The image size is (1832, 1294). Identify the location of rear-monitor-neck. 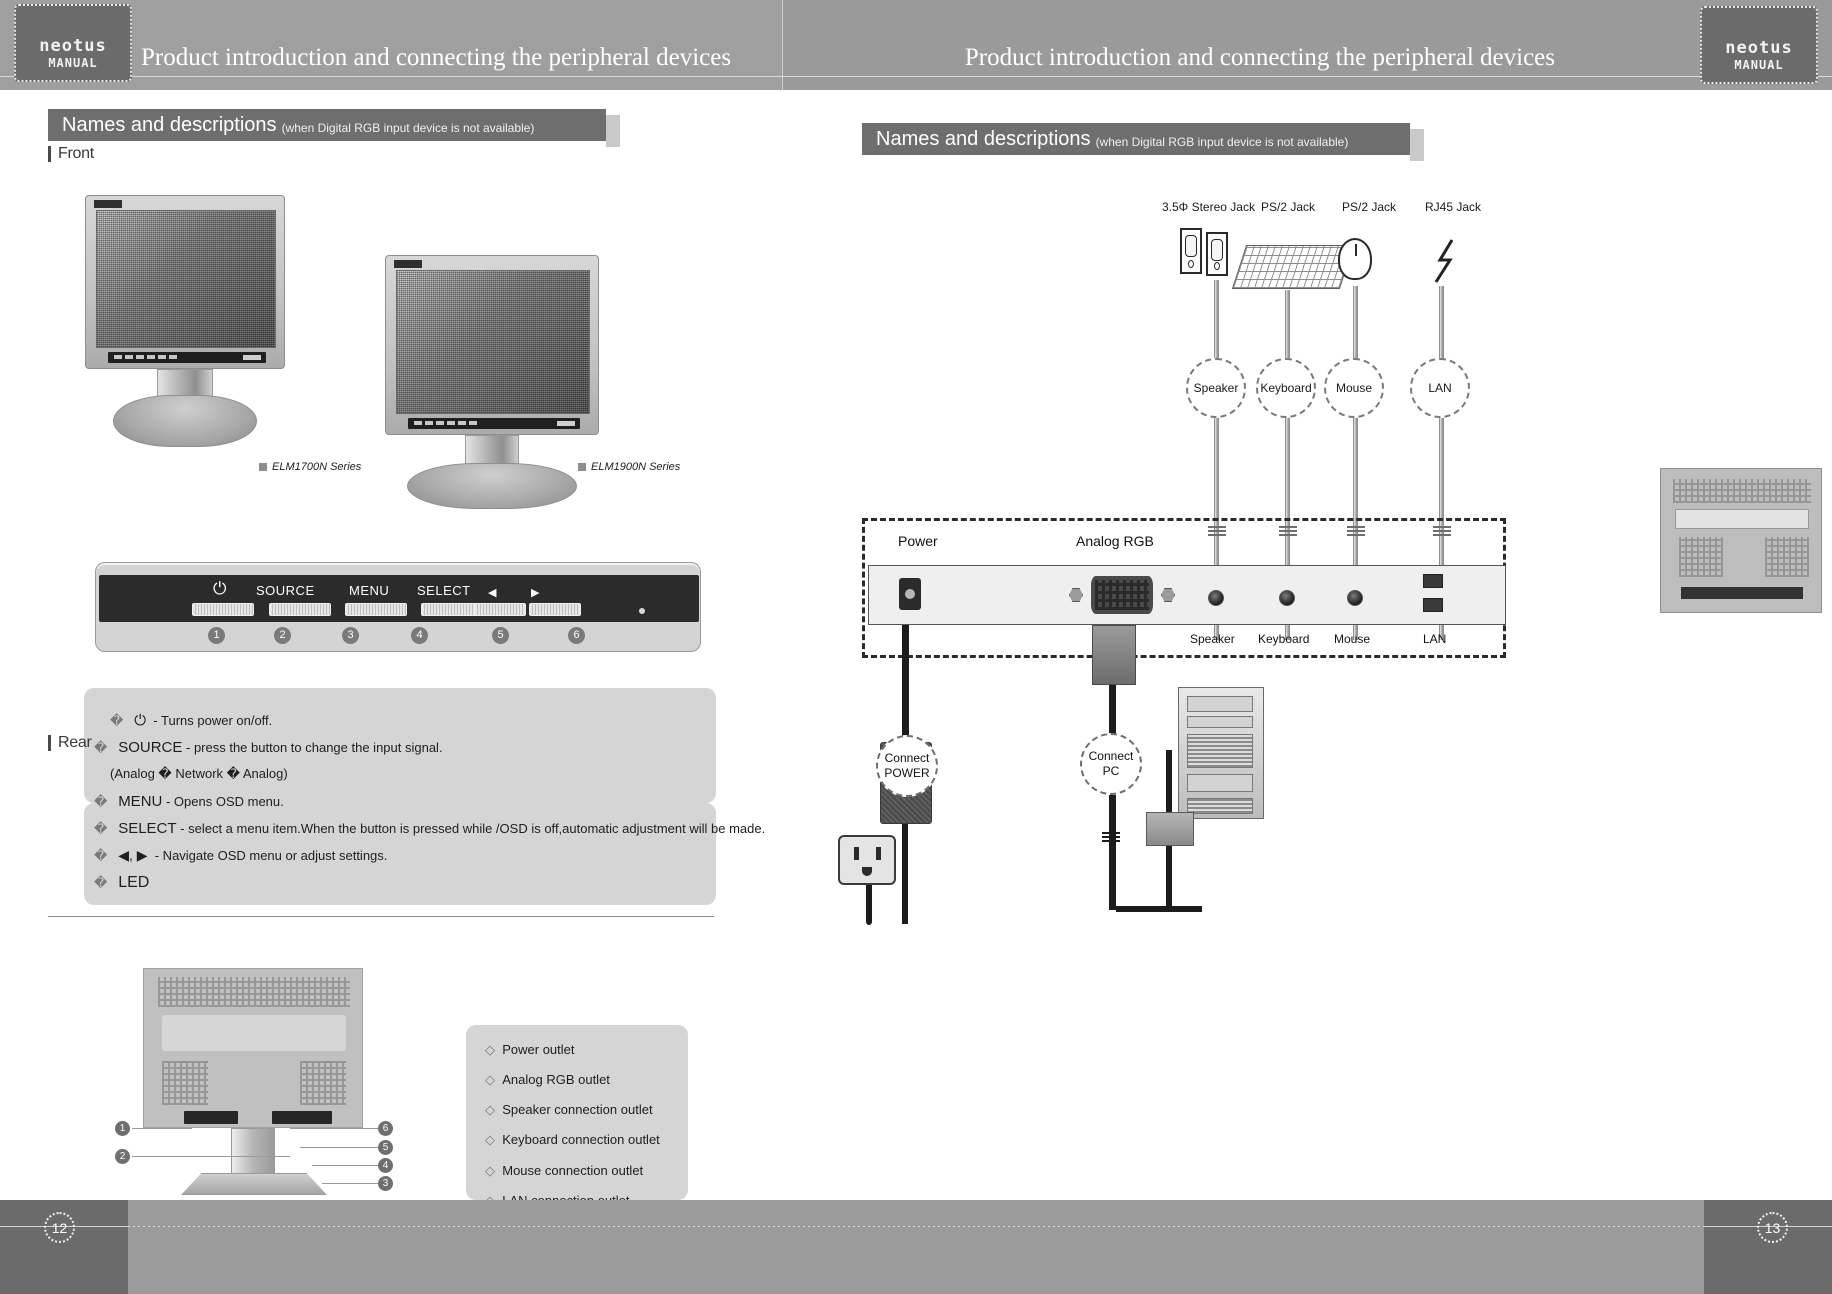
(253, 1154).